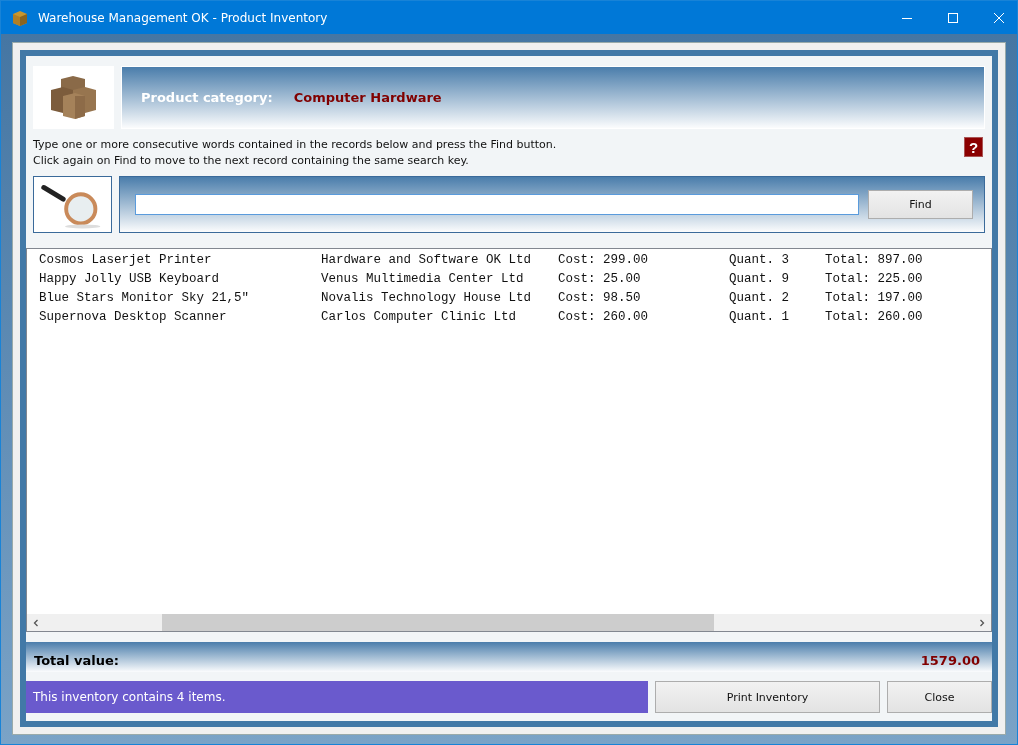  Describe the element at coordinates (76, 660) in the screenshot. I see `total-label: Total value:` at that location.